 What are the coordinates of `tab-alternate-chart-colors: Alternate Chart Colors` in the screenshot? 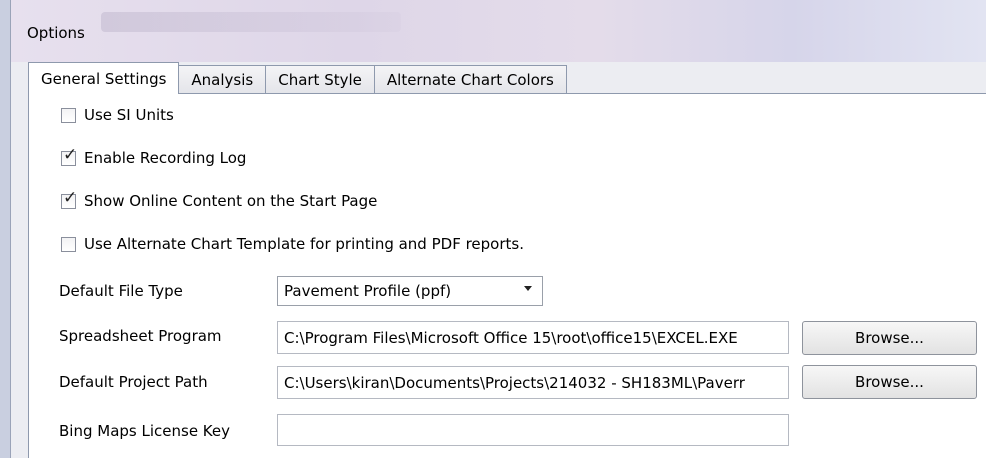 It's located at (470, 79).